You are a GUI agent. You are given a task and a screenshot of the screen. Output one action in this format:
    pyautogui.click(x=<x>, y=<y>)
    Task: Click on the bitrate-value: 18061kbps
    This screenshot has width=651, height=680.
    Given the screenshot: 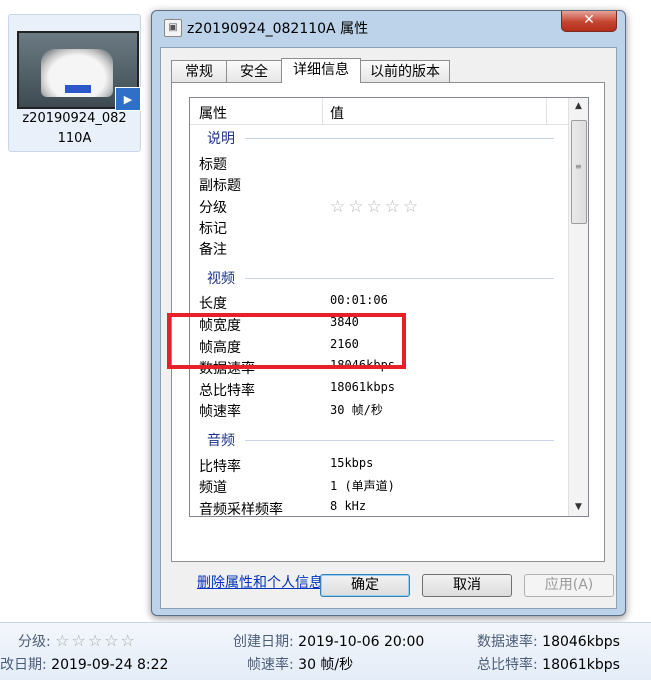 What is the action you would take?
    pyautogui.click(x=581, y=665)
    